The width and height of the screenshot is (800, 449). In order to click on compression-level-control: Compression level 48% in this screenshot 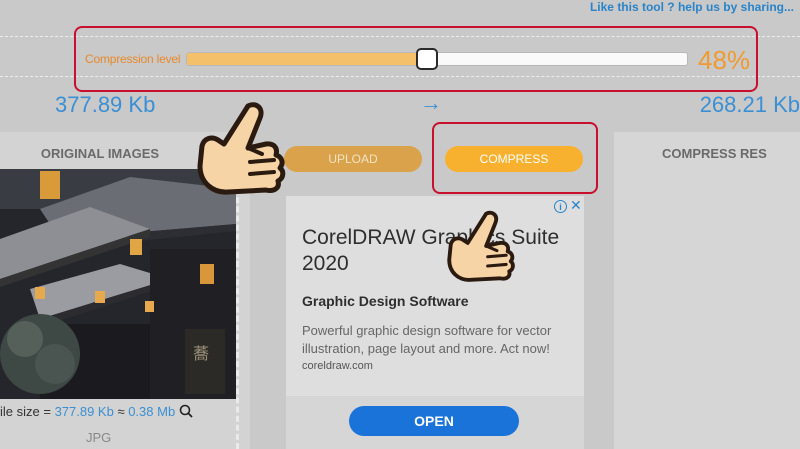, I will do `click(416, 59)`.